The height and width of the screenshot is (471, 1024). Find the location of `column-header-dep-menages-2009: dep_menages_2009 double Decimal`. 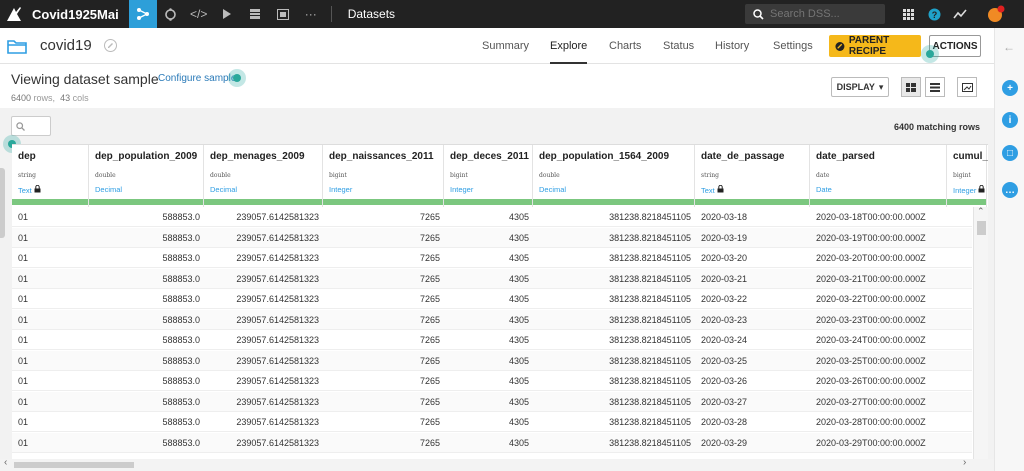

column-header-dep-menages-2009: dep_menages_2009 double Decimal is located at coordinates (263, 176).